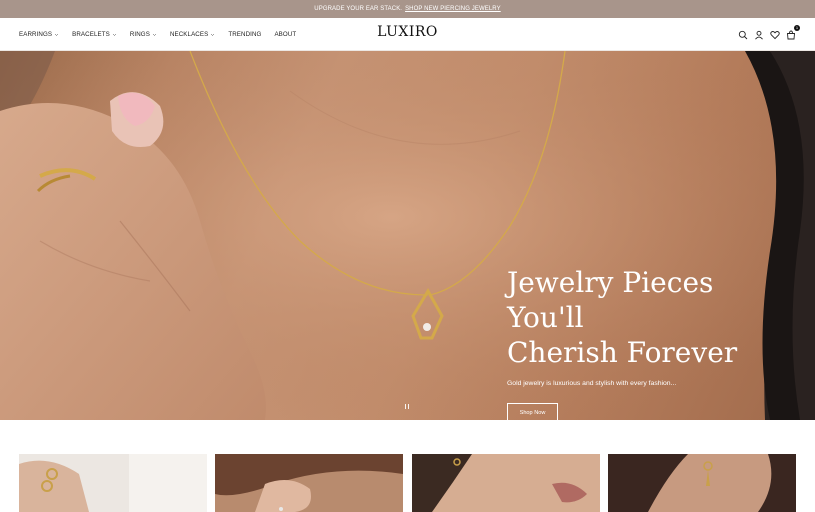  I want to click on account-icon, so click(759, 35).